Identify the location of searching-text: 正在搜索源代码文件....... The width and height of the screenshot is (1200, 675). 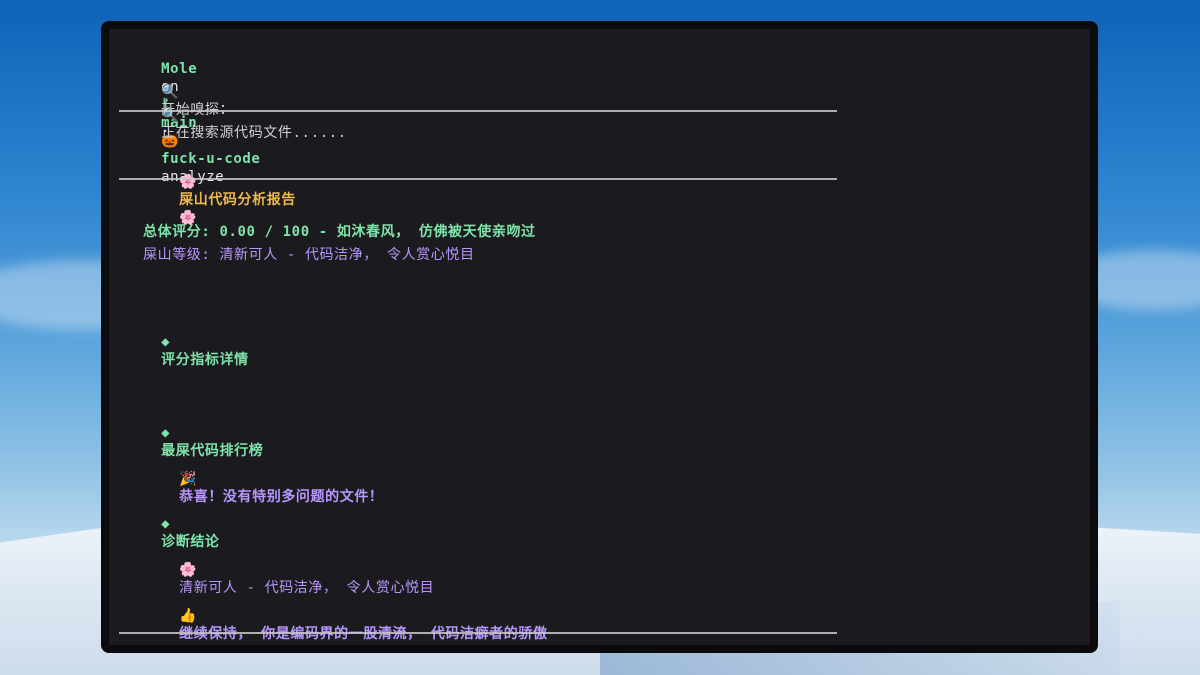
(254, 133).